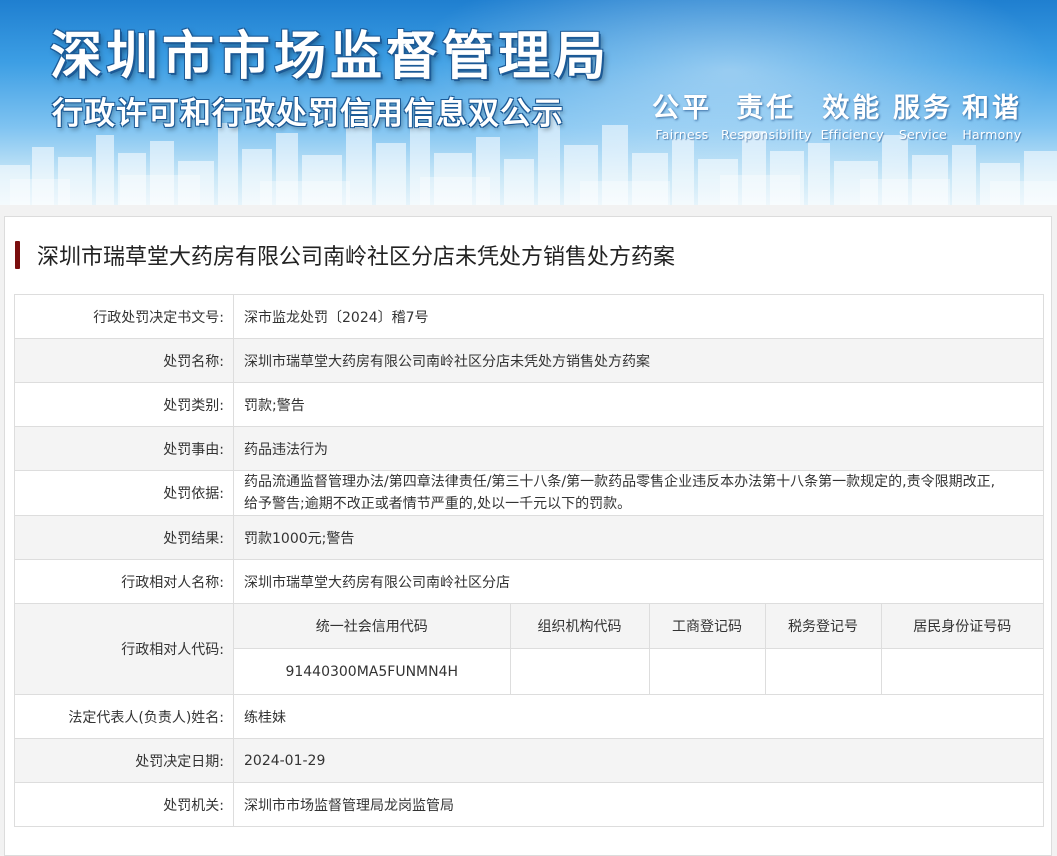  I want to click on row-value: 深圳市瑞草堂大药房有限公司南岭社区分店, so click(638, 581).